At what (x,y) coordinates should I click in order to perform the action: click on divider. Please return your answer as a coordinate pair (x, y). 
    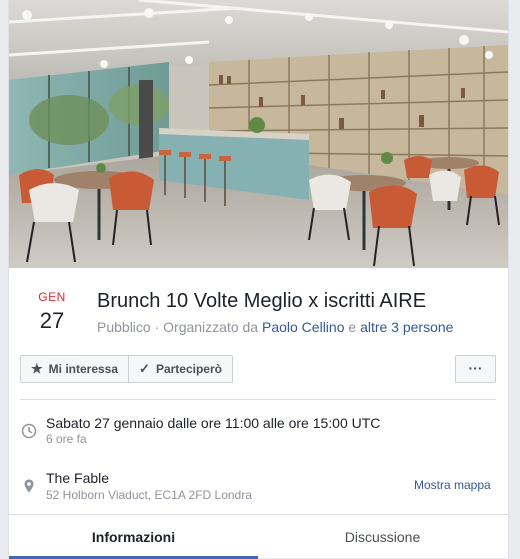
    Looking at the image, I should click on (258, 399).